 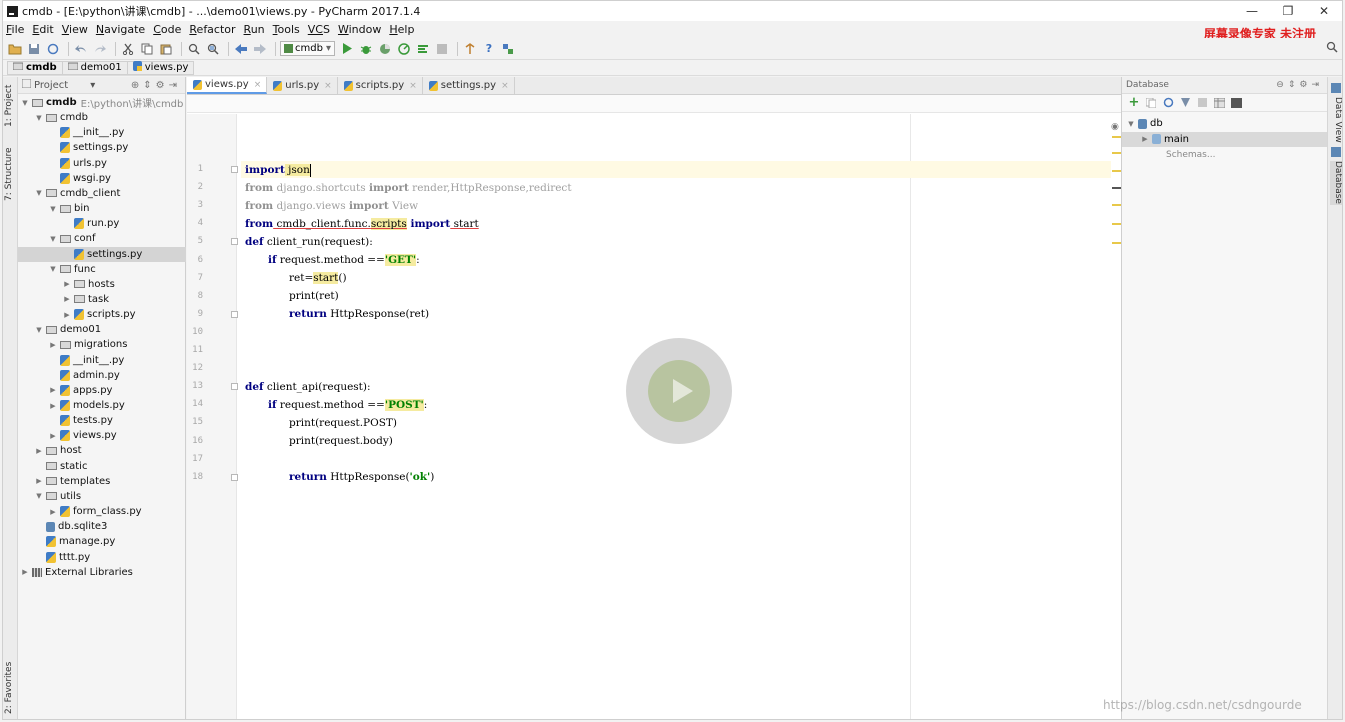 What do you see at coordinates (120, 29) in the screenshot?
I see `menu-item-navigate: Navigate` at bounding box center [120, 29].